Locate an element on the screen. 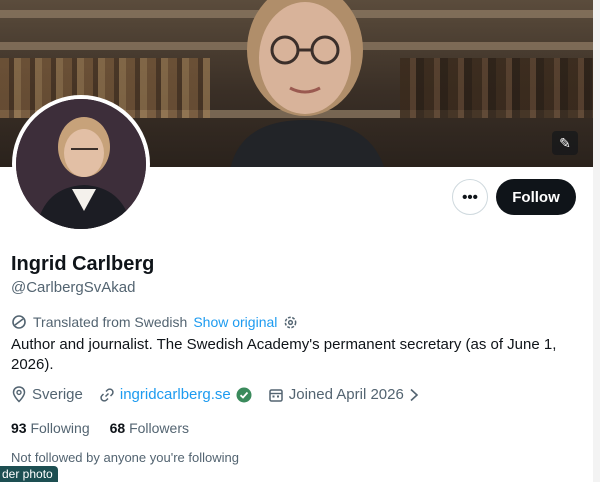 The image size is (600, 482). followers-link: 68 Followers is located at coordinates (149, 428).